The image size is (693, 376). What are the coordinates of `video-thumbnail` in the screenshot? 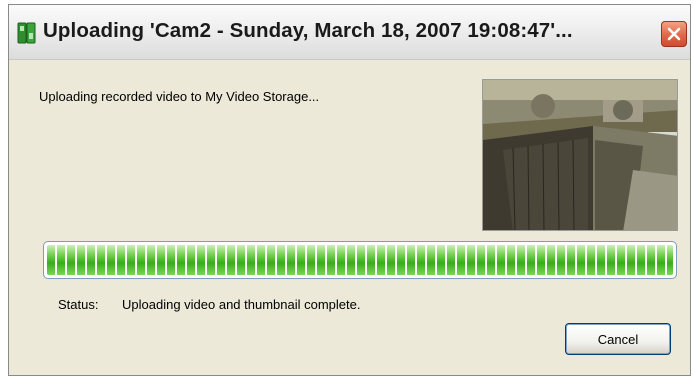 It's located at (580, 155).